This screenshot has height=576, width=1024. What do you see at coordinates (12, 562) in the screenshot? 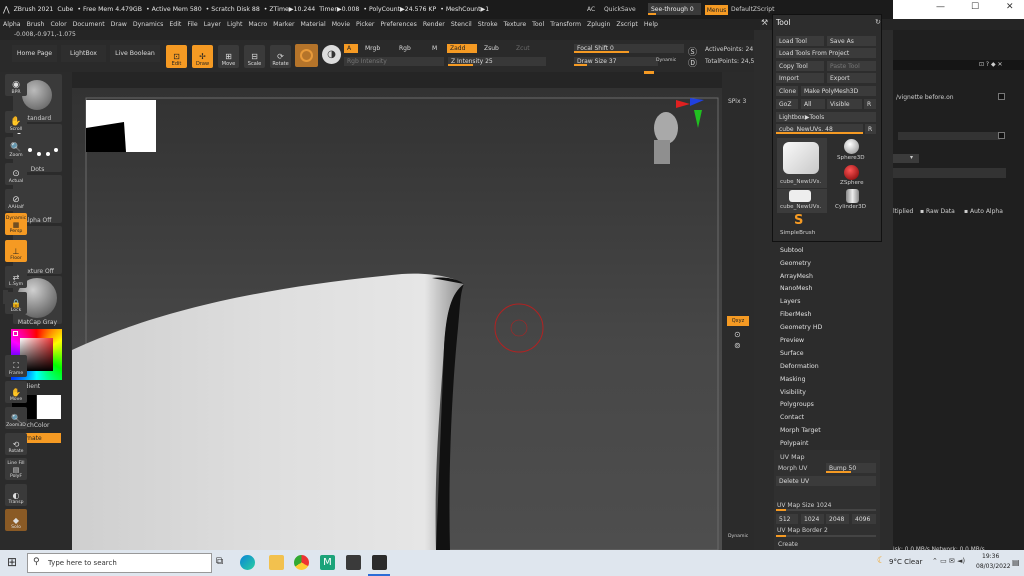
I see `windows-start-icon: ⊞` at bounding box center [12, 562].